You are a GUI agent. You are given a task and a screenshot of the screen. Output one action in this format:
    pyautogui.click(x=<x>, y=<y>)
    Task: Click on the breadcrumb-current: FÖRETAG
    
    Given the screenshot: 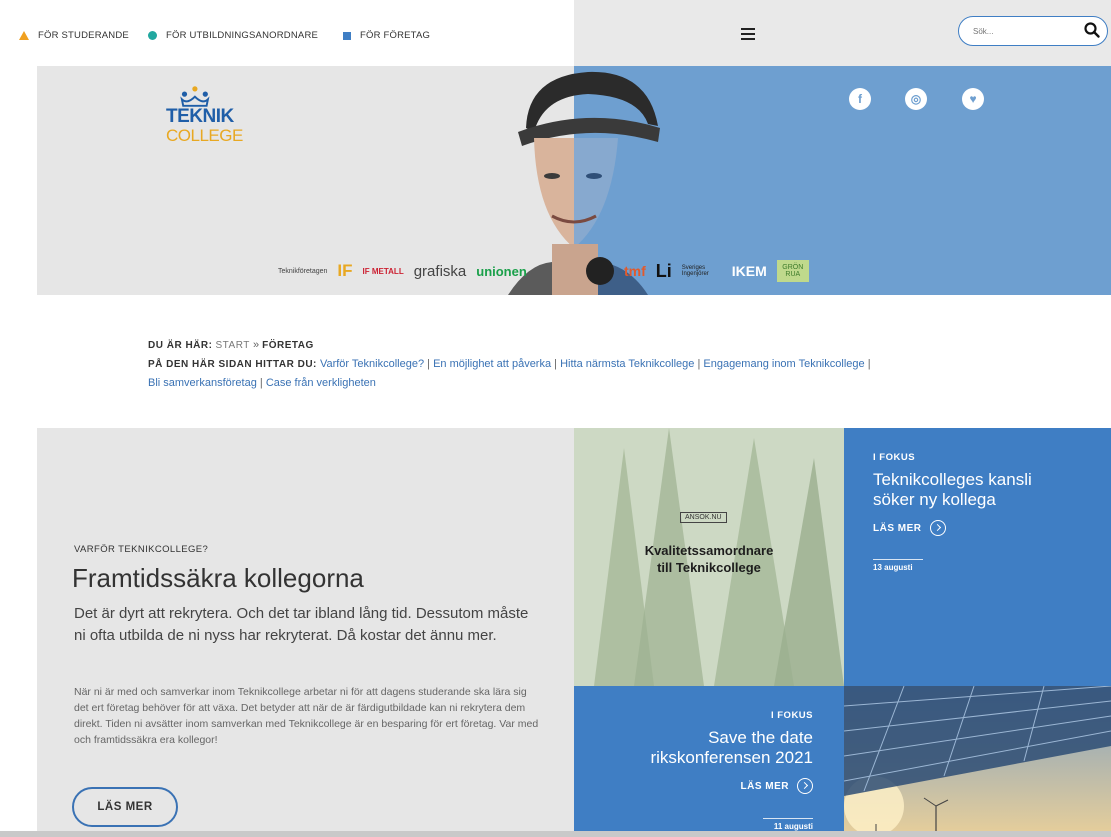 What is the action you would take?
    pyautogui.click(x=288, y=345)
    